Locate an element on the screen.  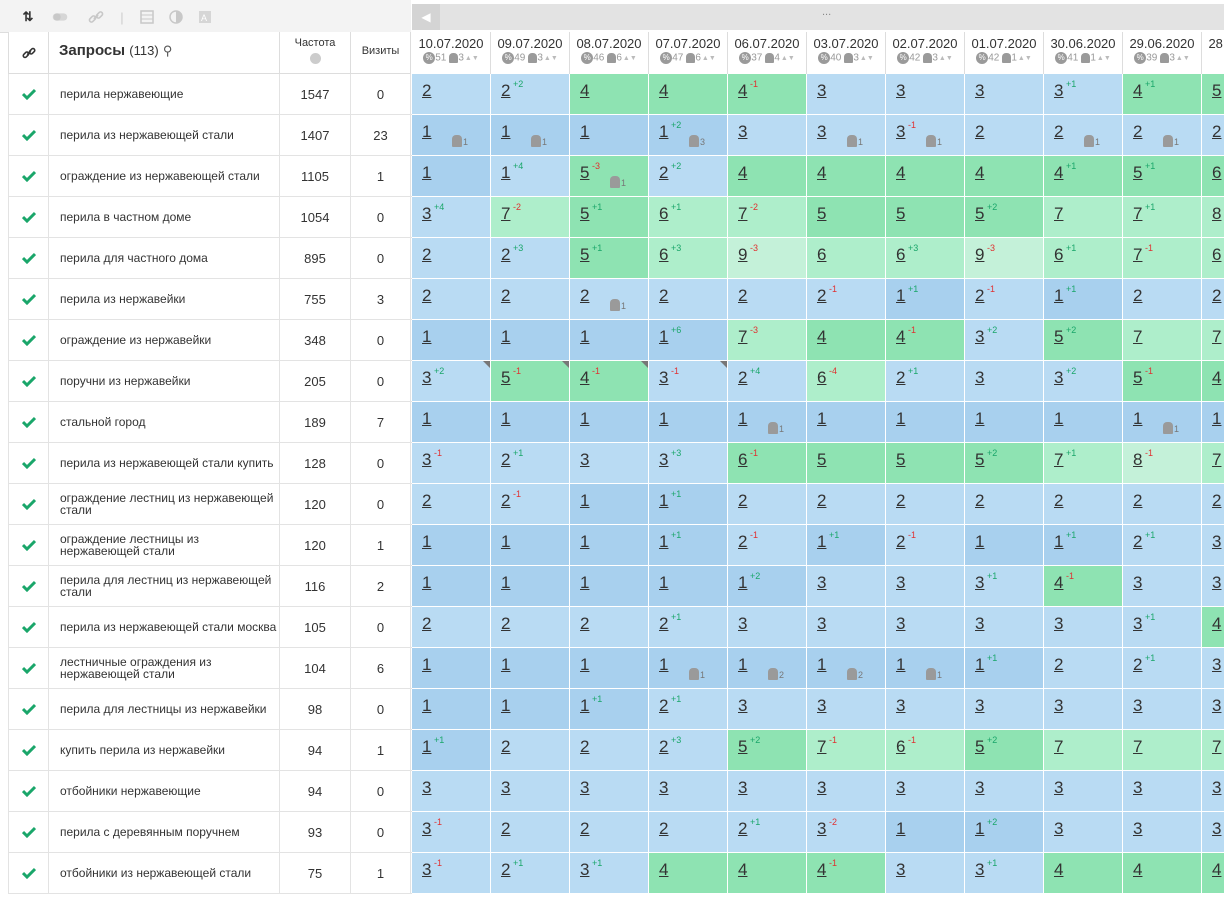
position-cell: 3 +3 is located at coordinates (688, 463).